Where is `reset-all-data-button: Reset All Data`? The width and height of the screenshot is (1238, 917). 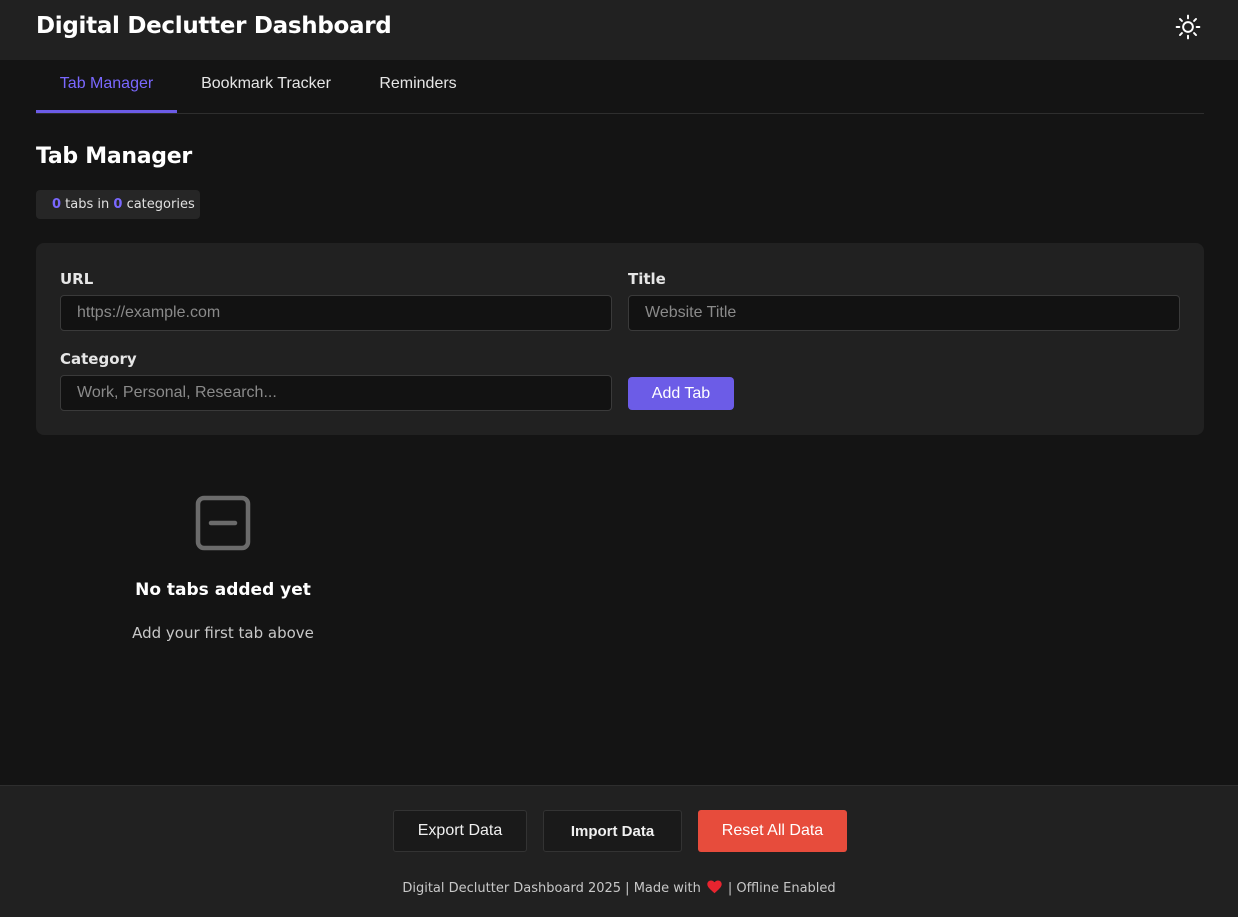
reset-all-data-button: Reset All Data is located at coordinates (772, 831).